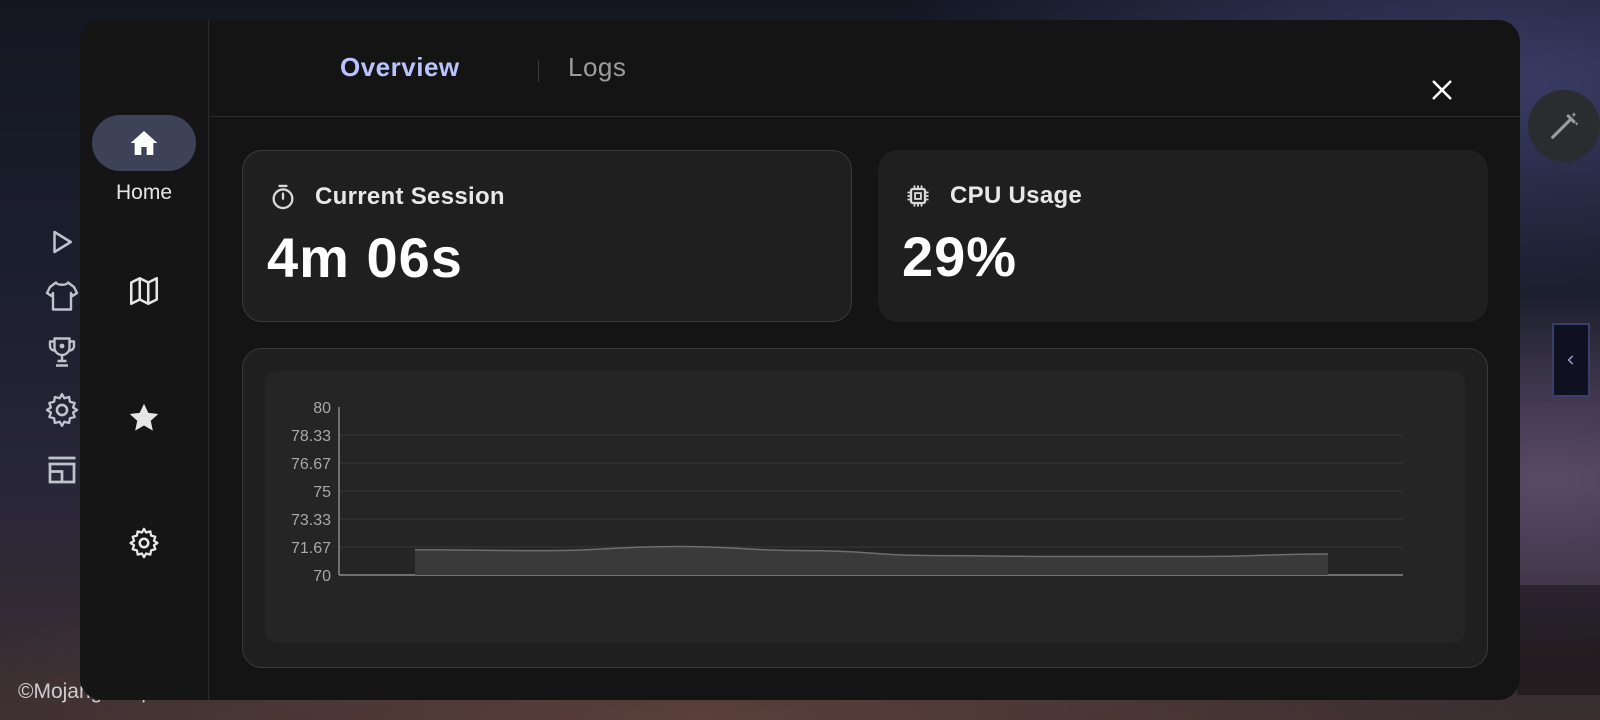  What do you see at coordinates (865, 68) in the screenshot?
I see `tab-bar: Overview Logs` at bounding box center [865, 68].